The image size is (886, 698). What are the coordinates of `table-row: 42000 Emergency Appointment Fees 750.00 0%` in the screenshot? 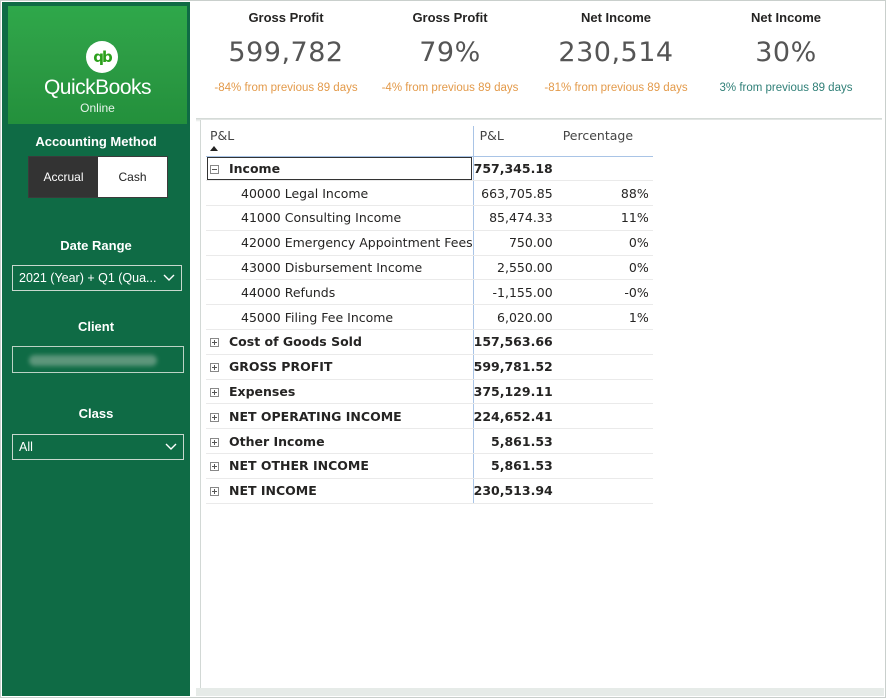 It's located at (429, 243).